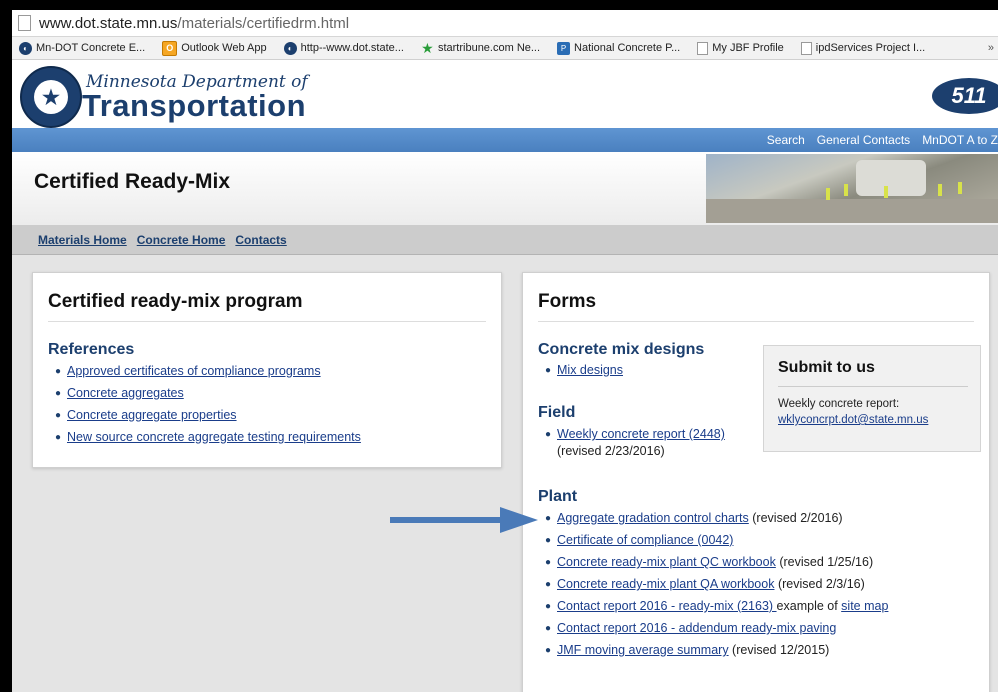 The image size is (998, 692). Describe the element at coordinates (152, 415) in the screenshot. I see `aggregate-properties-link: Concrete aggregate properties` at that location.